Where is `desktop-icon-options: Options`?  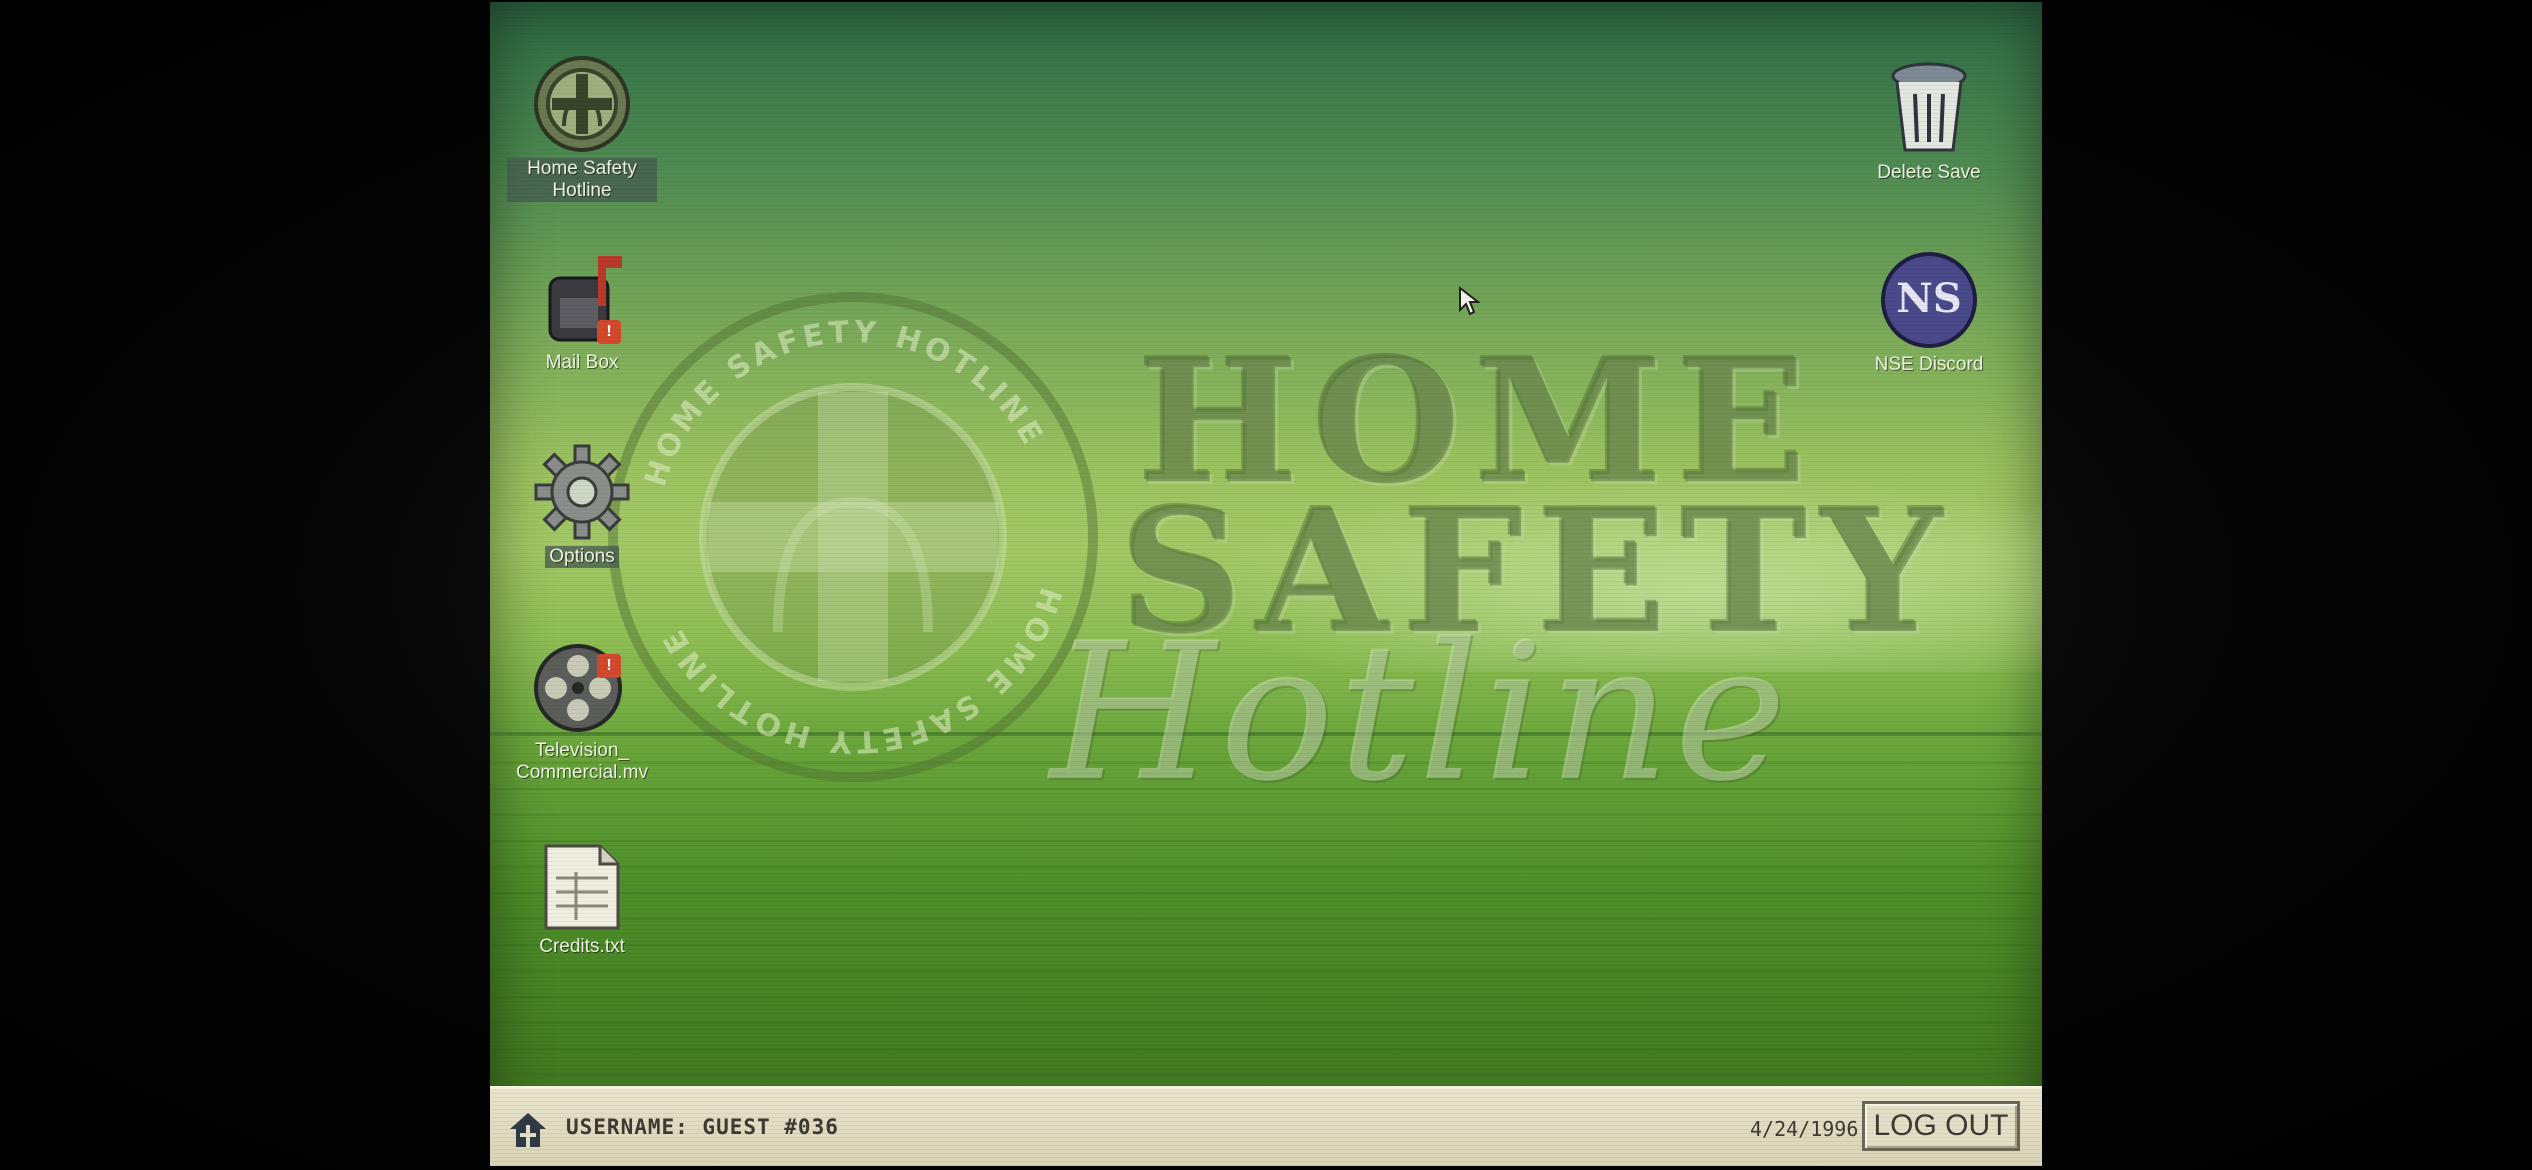 desktop-icon-options: Options is located at coordinates (582, 505).